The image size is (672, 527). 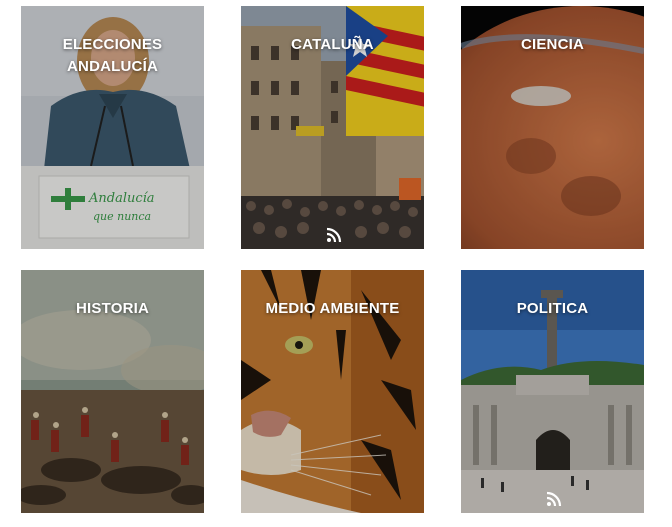 What do you see at coordinates (552, 127) in the screenshot?
I see `category-tile-ciencia: CIENCIA` at bounding box center [552, 127].